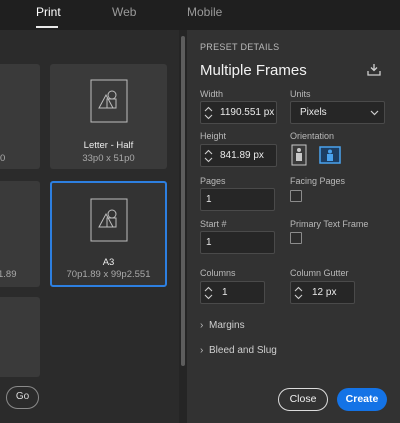 Image resolution: width=400 pixels, height=423 pixels. What do you see at coordinates (213, 224) in the screenshot?
I see `start-label: Start #` at bounding box center [213, 224].